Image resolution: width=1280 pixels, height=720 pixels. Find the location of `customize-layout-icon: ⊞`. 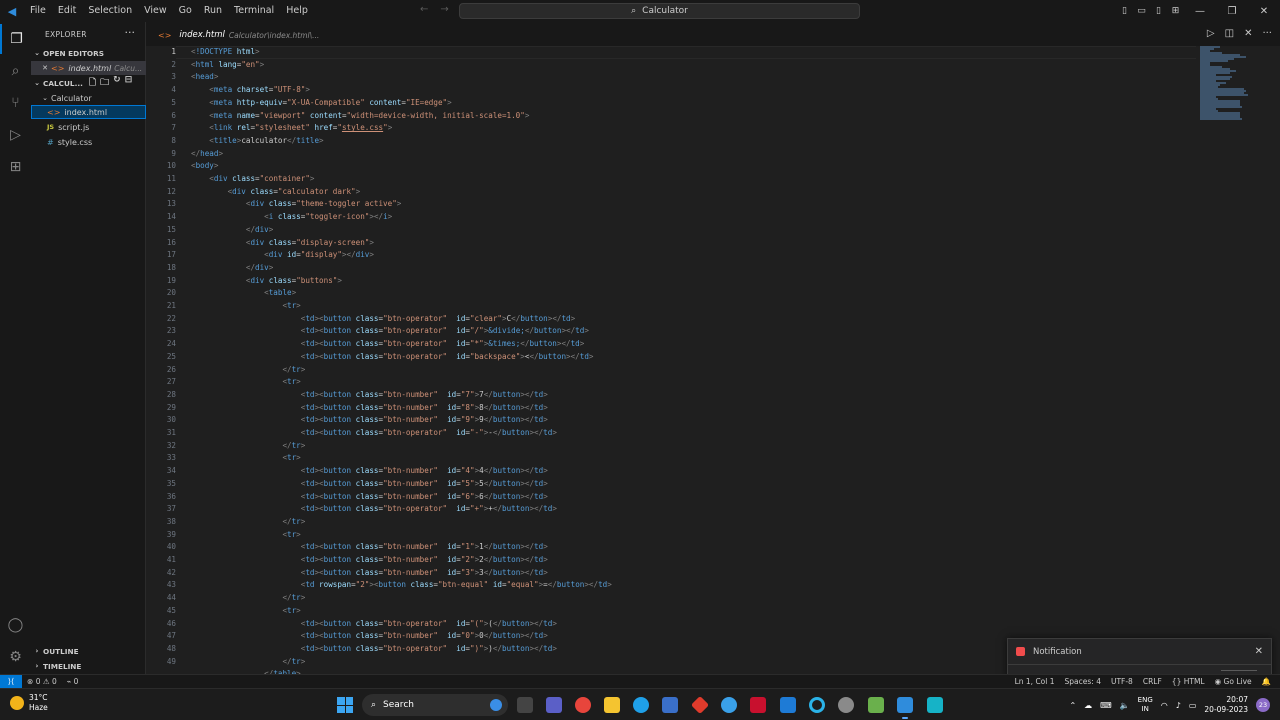

customize-layout-icon: ⊞ is located at coordinates (1175, 11).